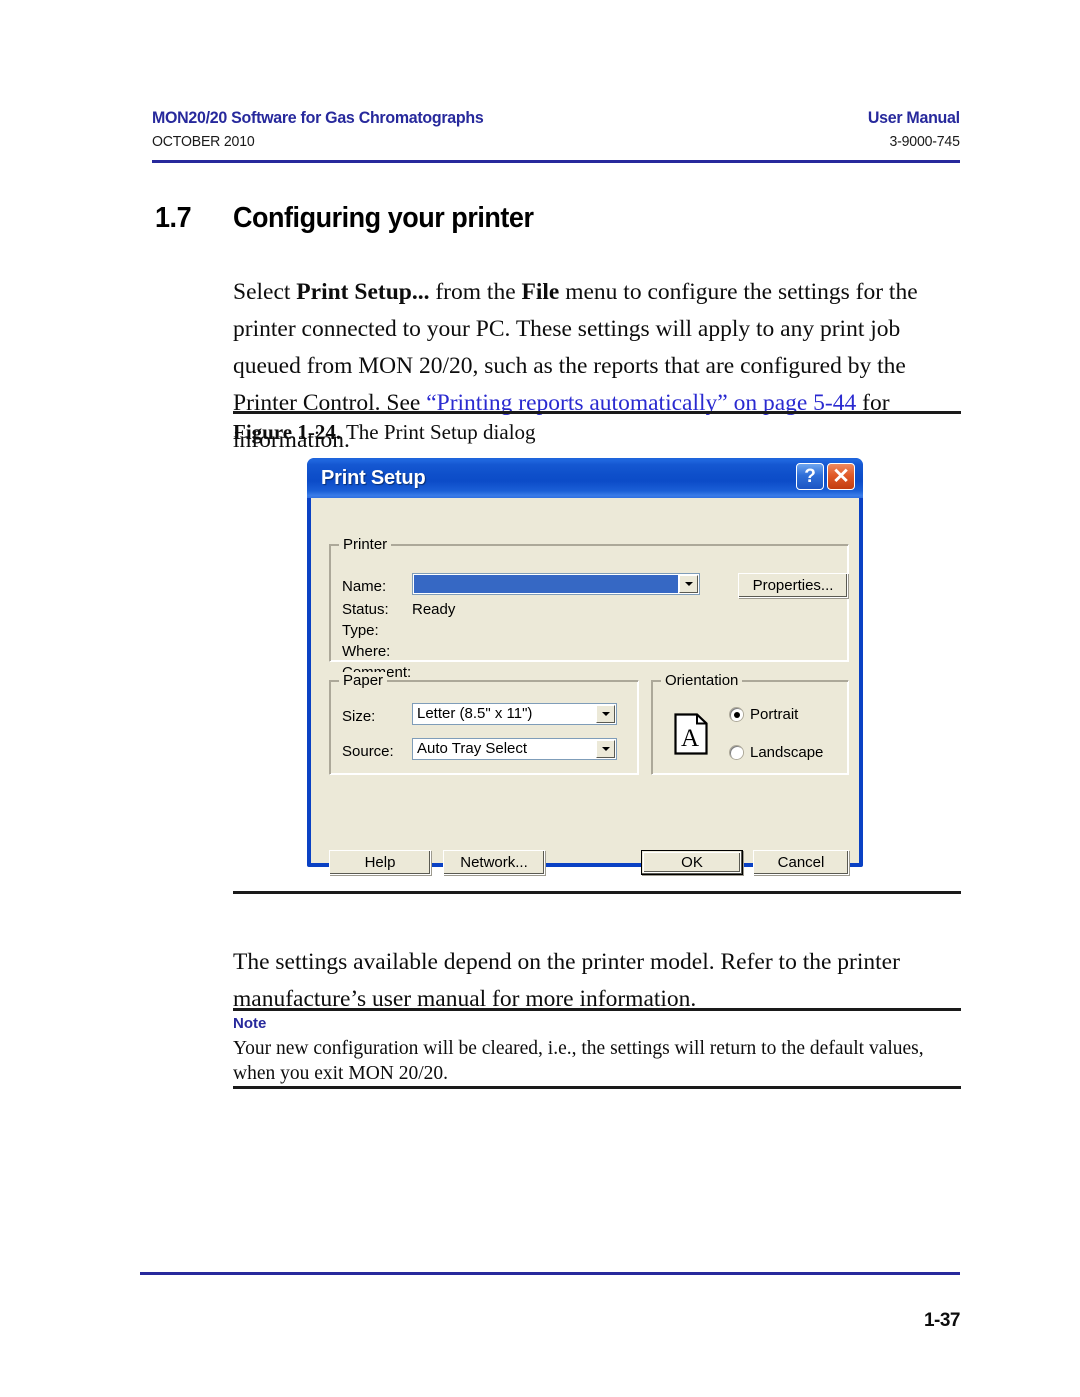 This screenshot has width=1080, height=1397. I want to click on paper-size-label: Size:, so click(359, 716).